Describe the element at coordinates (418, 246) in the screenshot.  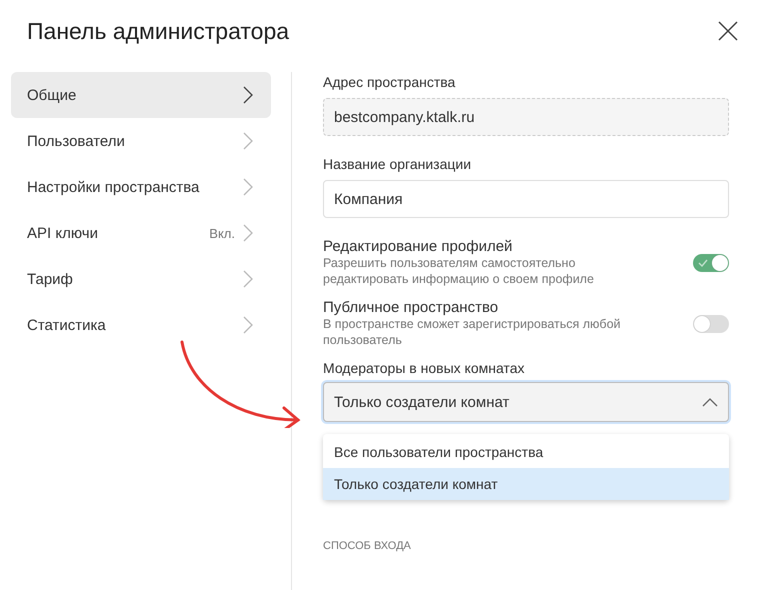
I see `setting-title: Редактирование профилей` at that location.